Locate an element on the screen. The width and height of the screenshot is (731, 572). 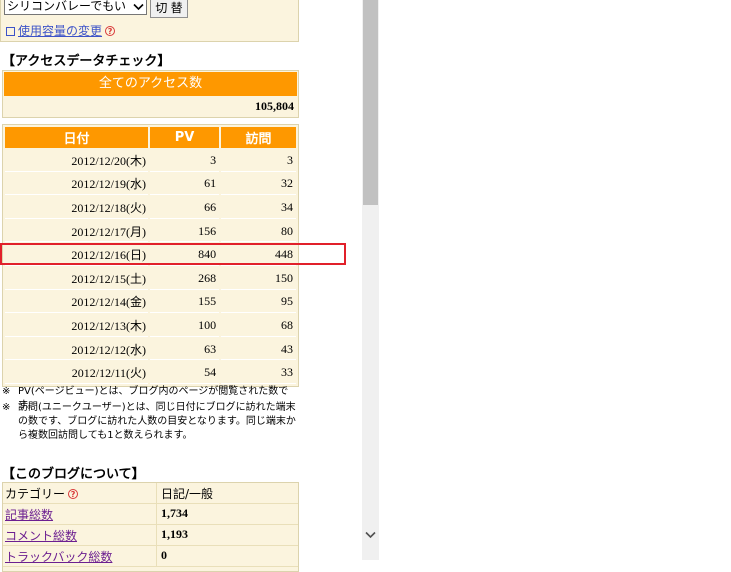
table-row: 2012/12/11(火) 54 33 is located at coordinates (150, 373).